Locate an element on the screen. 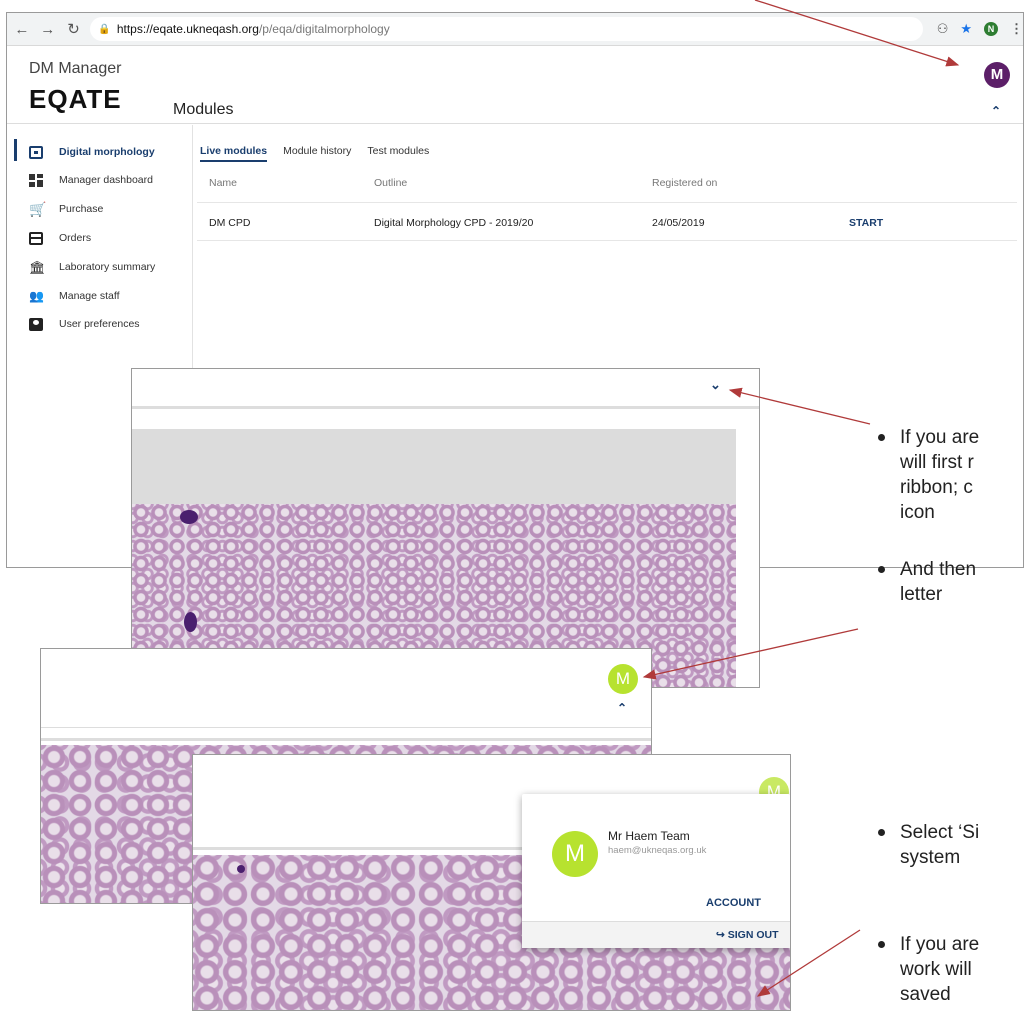 The image size is (1024, 1011). instruction-line: will first r is located at coordinates (937, 462).